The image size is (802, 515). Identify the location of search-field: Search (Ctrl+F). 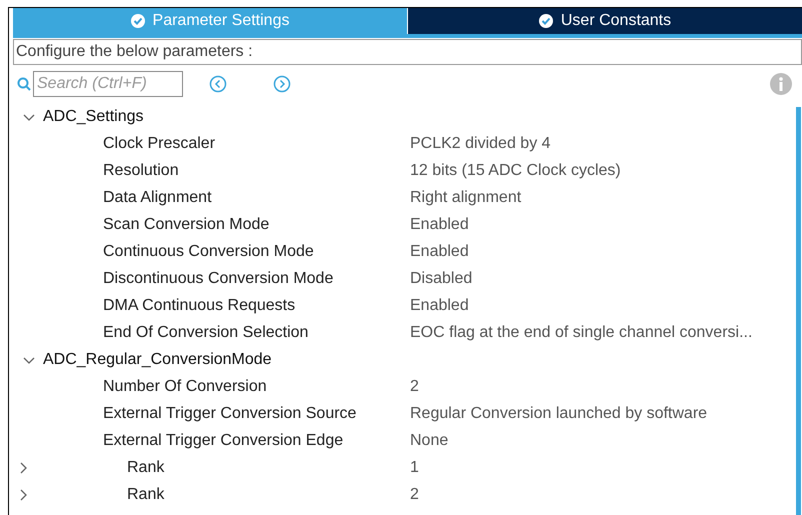
(108, 84).